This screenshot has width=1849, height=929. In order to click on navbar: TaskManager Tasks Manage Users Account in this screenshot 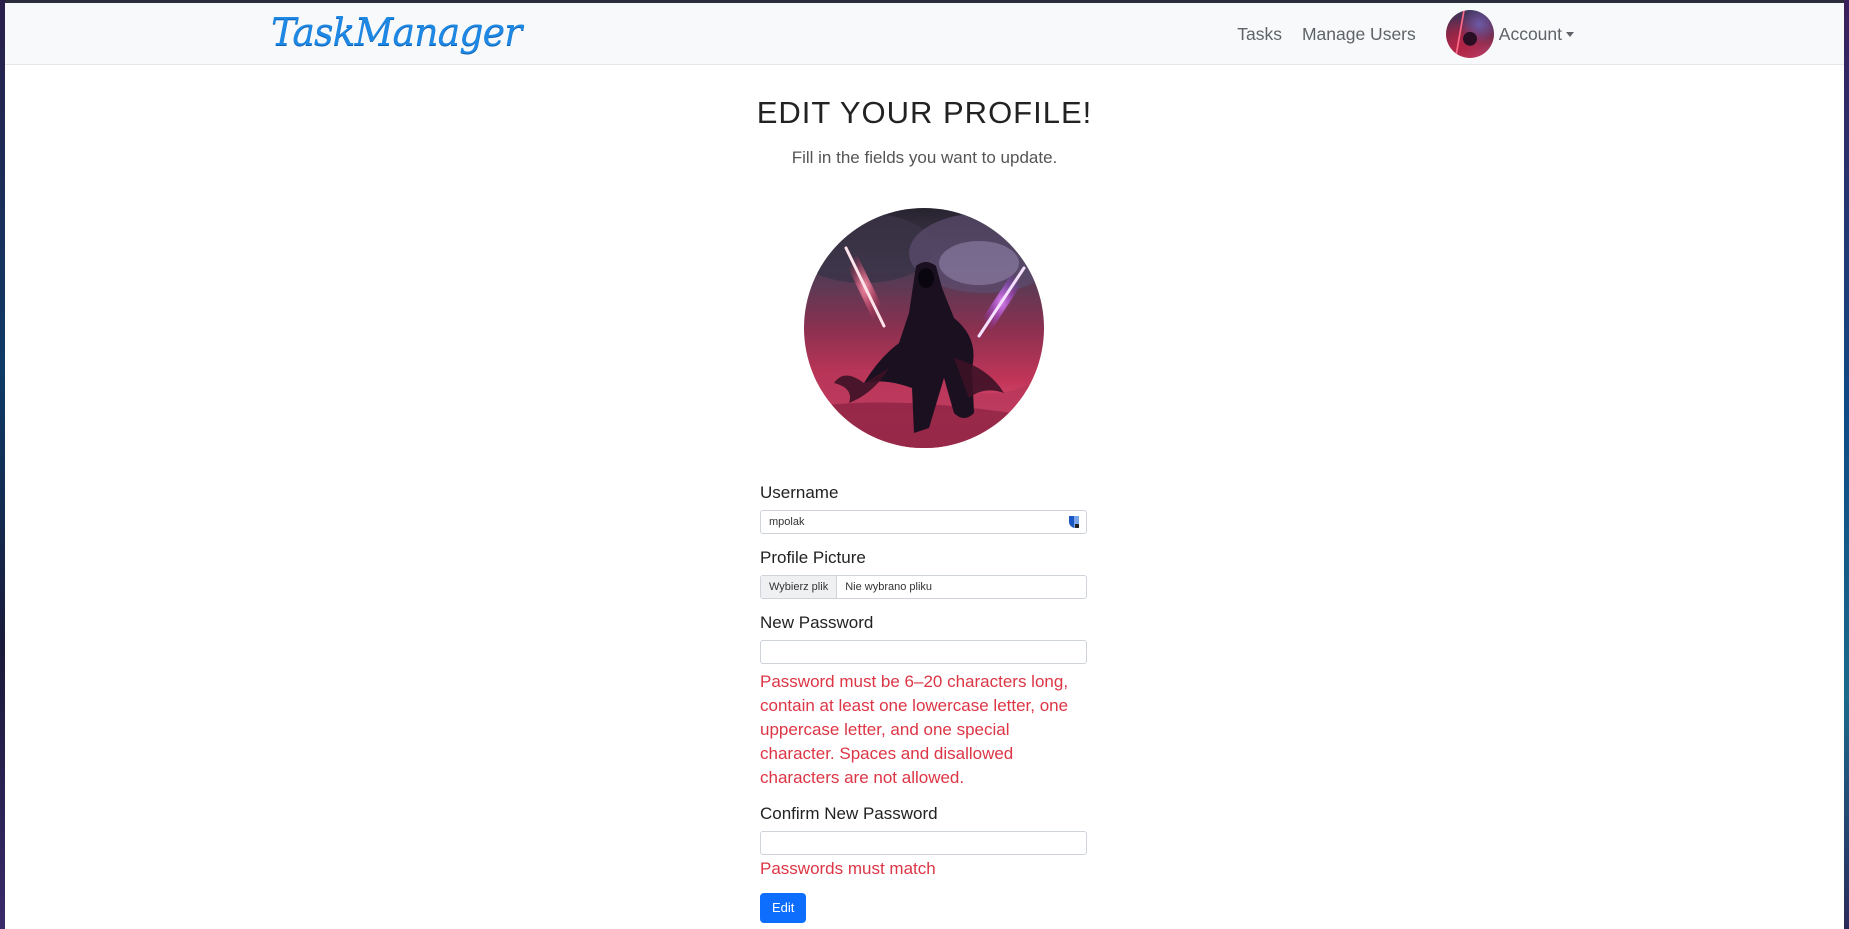, I will do `click(924, 34)`.